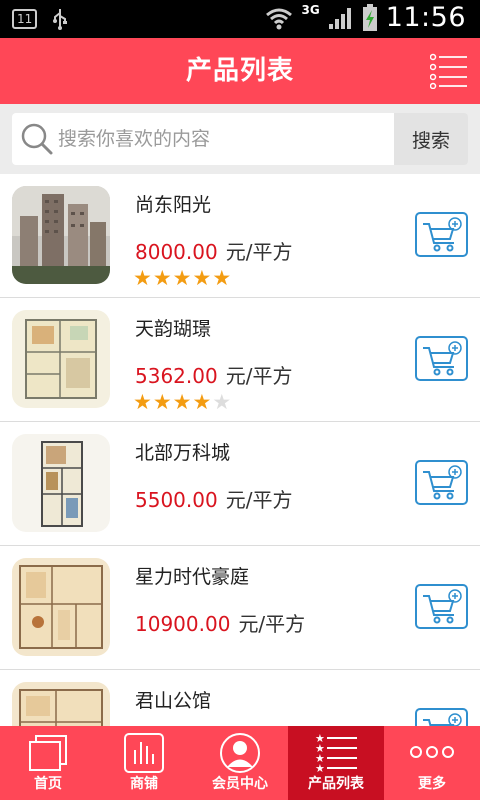 Image resolution: width=480 pixels, height=800 pixels. What do you see at coordinates (25, 19) in the screenshot?
I see `notification-badge: 11` at bounding box center [25, 19].